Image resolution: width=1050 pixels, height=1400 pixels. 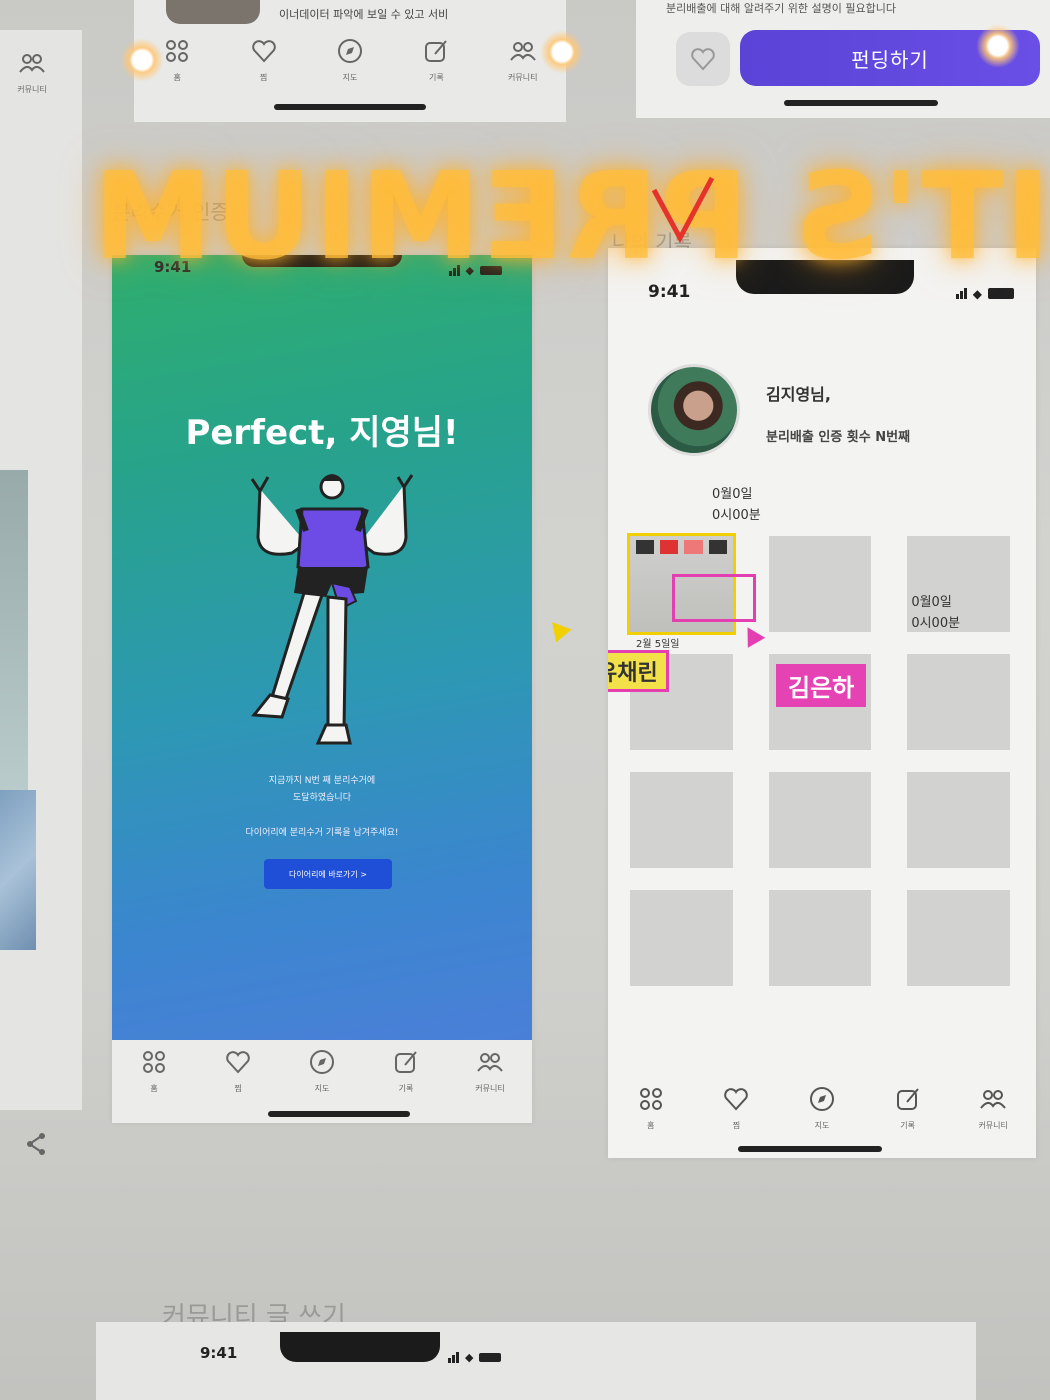 What do you see at coordinates (714, 598) in the screenshot?
I see `selection-box` at bounding box center [714, 598].